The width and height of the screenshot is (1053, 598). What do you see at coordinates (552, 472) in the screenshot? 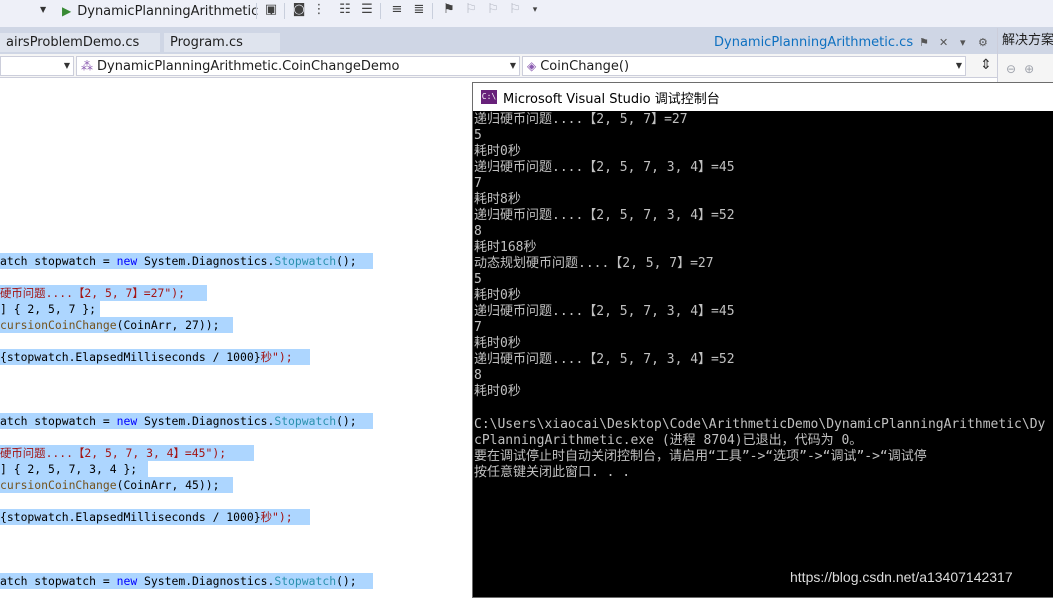
I see `console-line: 按任意键关闭此窗口. . .` at bounding box center [552, 472].